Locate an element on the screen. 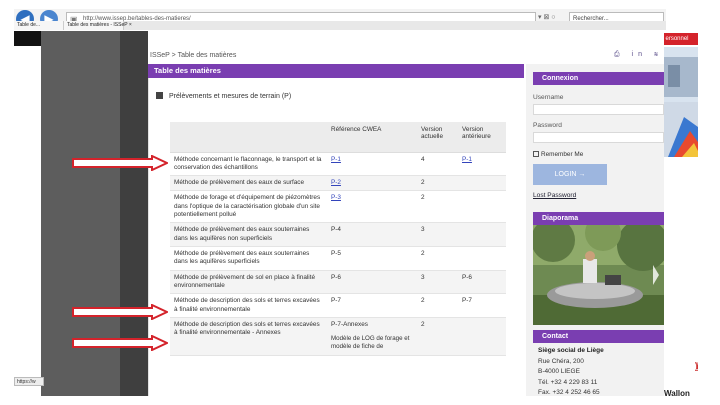 Image resolution: width=720 pixels, height=405 pixels. header-ref: Référence CWEA is located at coordinates (372, 137).